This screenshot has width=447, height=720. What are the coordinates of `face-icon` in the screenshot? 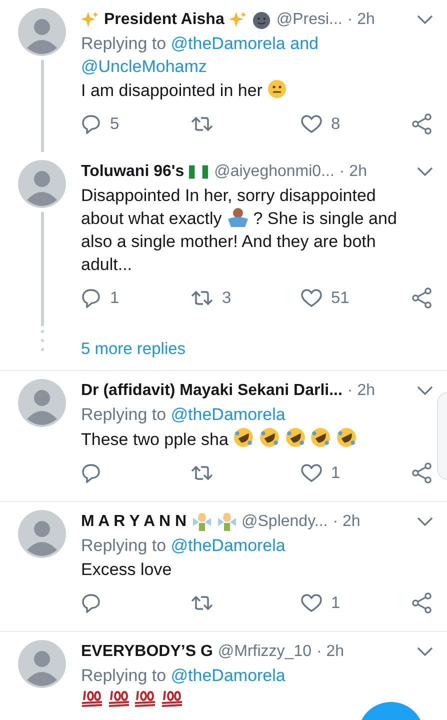 It's located at (262, 20).